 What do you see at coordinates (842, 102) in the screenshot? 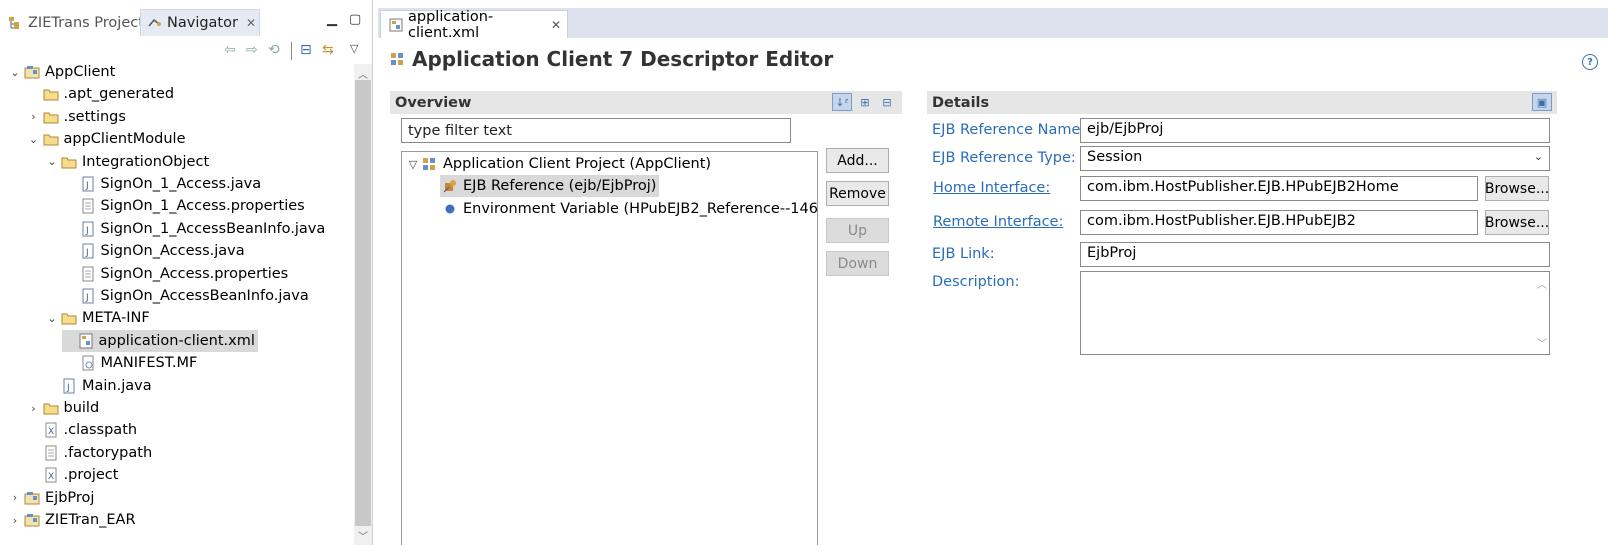
I see `sort-icon: ↓ᶻ` at bounding box center [842, 102].